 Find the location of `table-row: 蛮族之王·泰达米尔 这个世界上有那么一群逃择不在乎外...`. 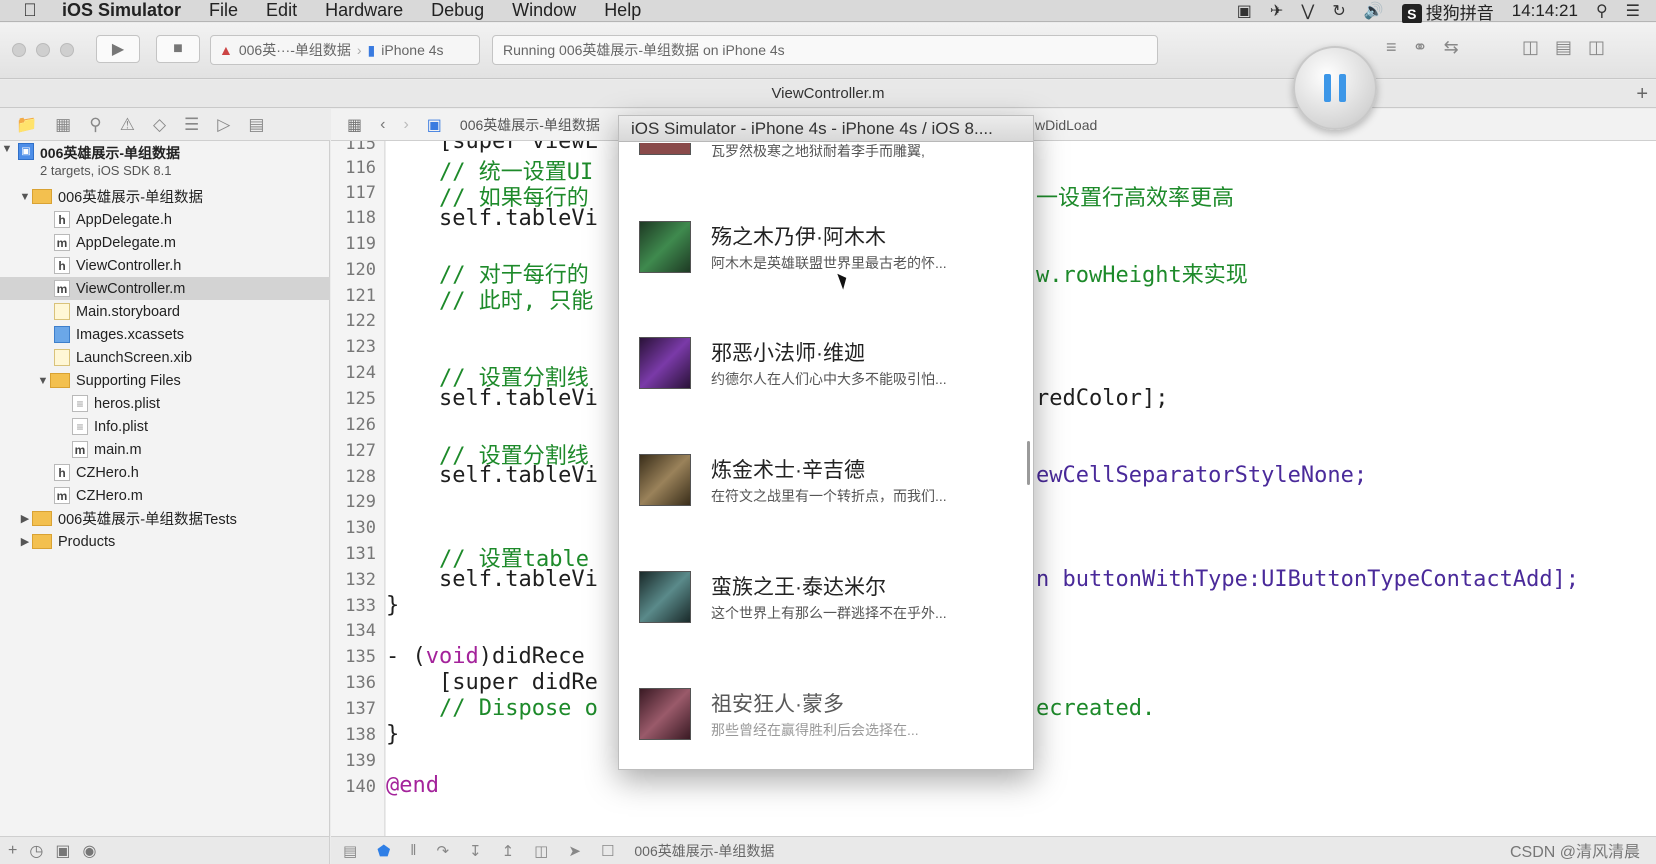

table-row: 蛮族之王·泰达米尔 这个世界上有那么一群逃择不在乎外... is located at coordinates (826, 603).